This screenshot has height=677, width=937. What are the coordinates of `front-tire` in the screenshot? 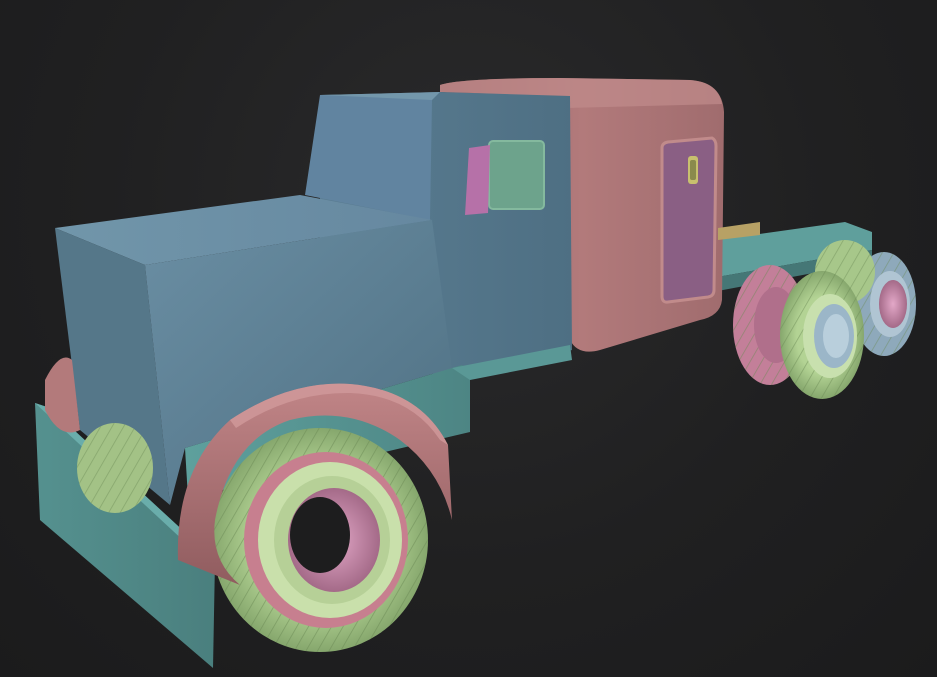 It's located at (320, 540).